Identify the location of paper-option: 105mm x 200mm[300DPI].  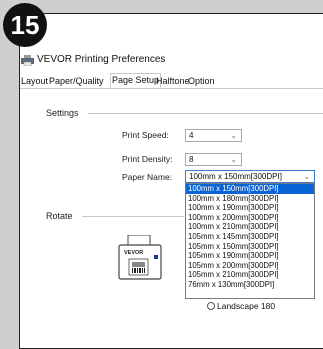
(250, 266).